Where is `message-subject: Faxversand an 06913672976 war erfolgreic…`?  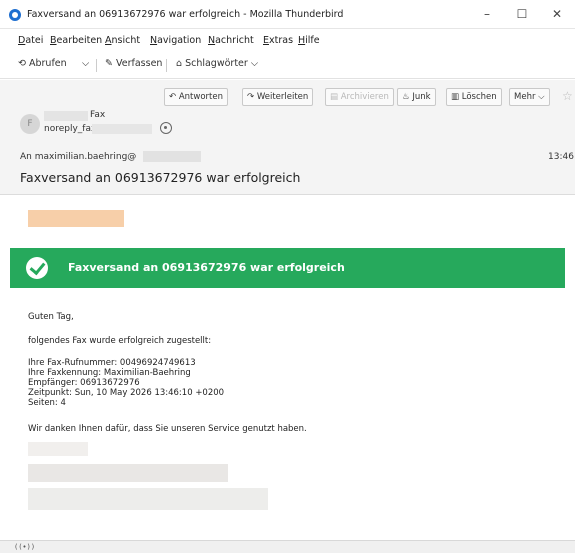 message-subject: Faxversand an 06913672976 war erfolgreic… is located at coordinates (160, 177).